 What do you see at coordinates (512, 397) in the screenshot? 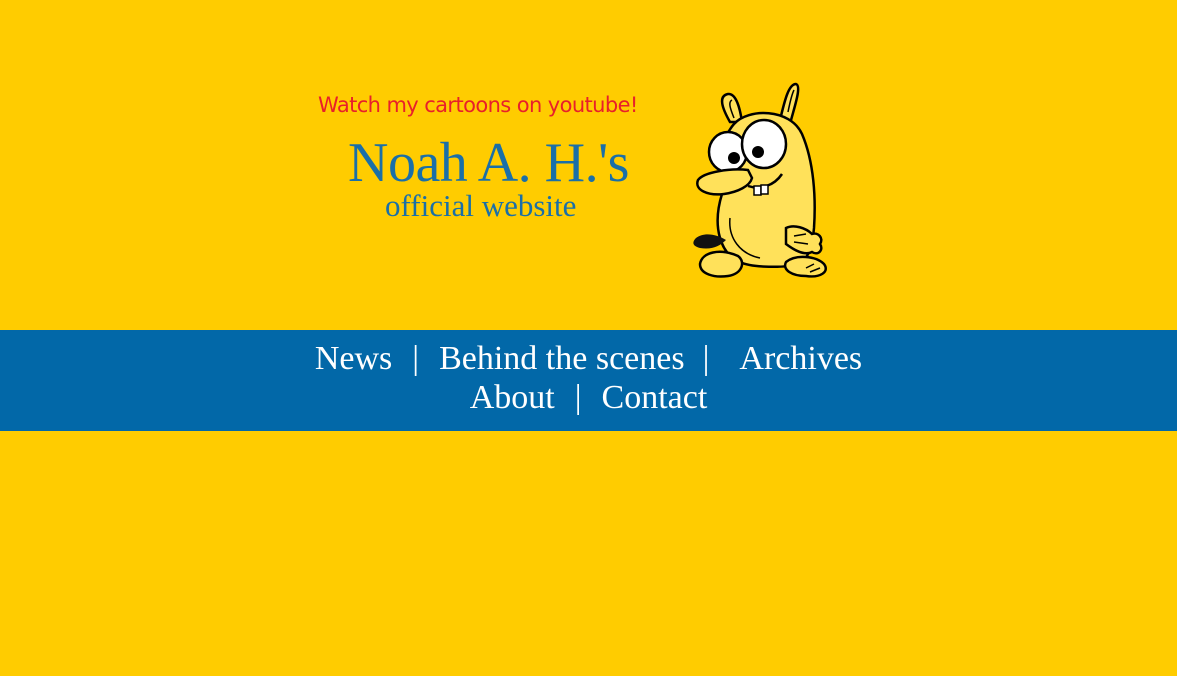
I see `nav-link-about: About` at bounding box center [512, 397].